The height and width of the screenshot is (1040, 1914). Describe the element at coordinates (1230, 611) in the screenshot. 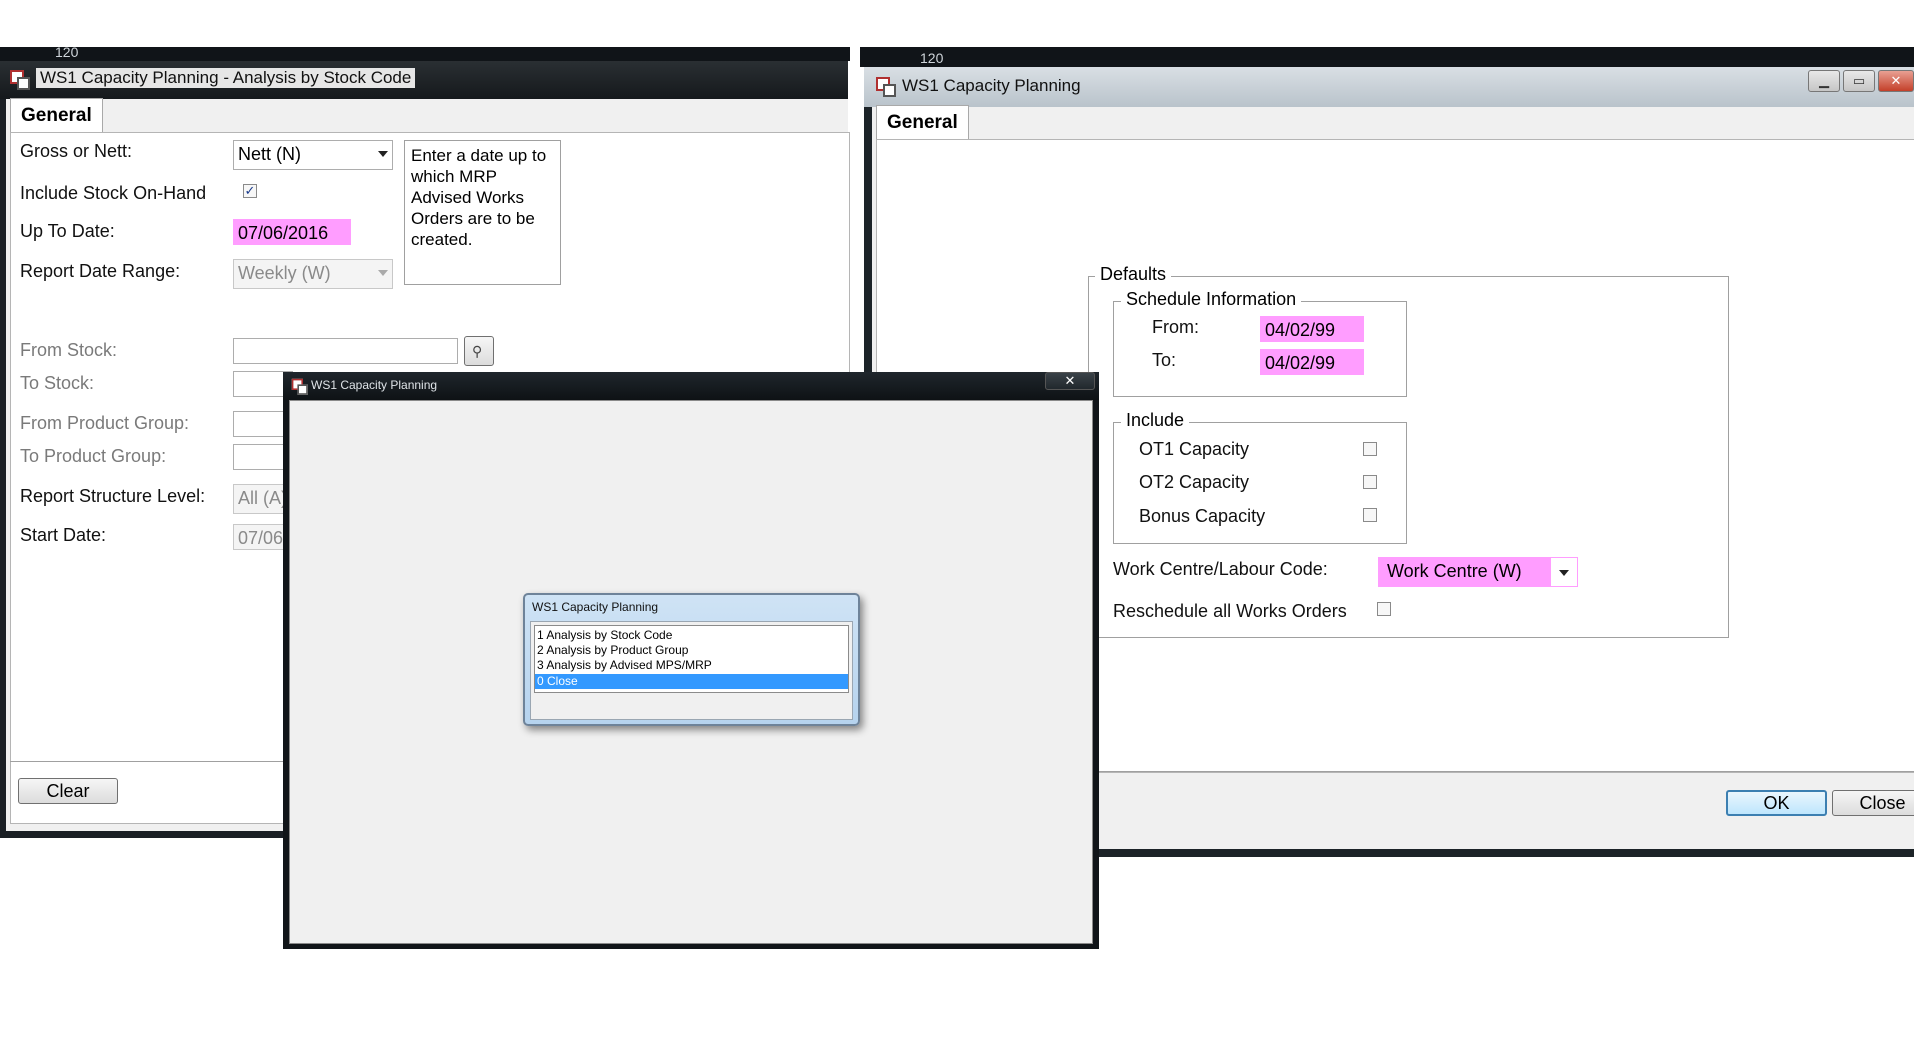

I see `reschedule-label: Reschedule all Works Orders` at that location.